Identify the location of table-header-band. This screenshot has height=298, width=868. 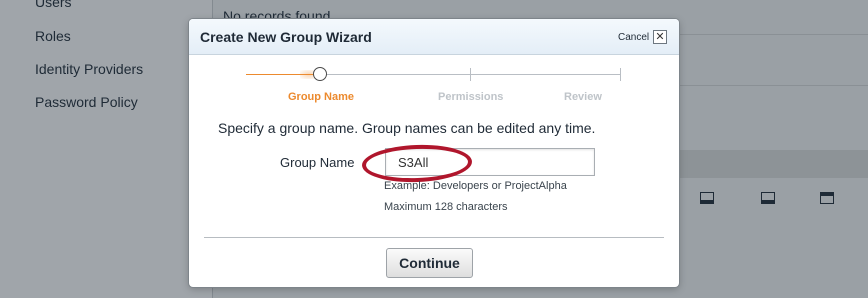
(773, 164).